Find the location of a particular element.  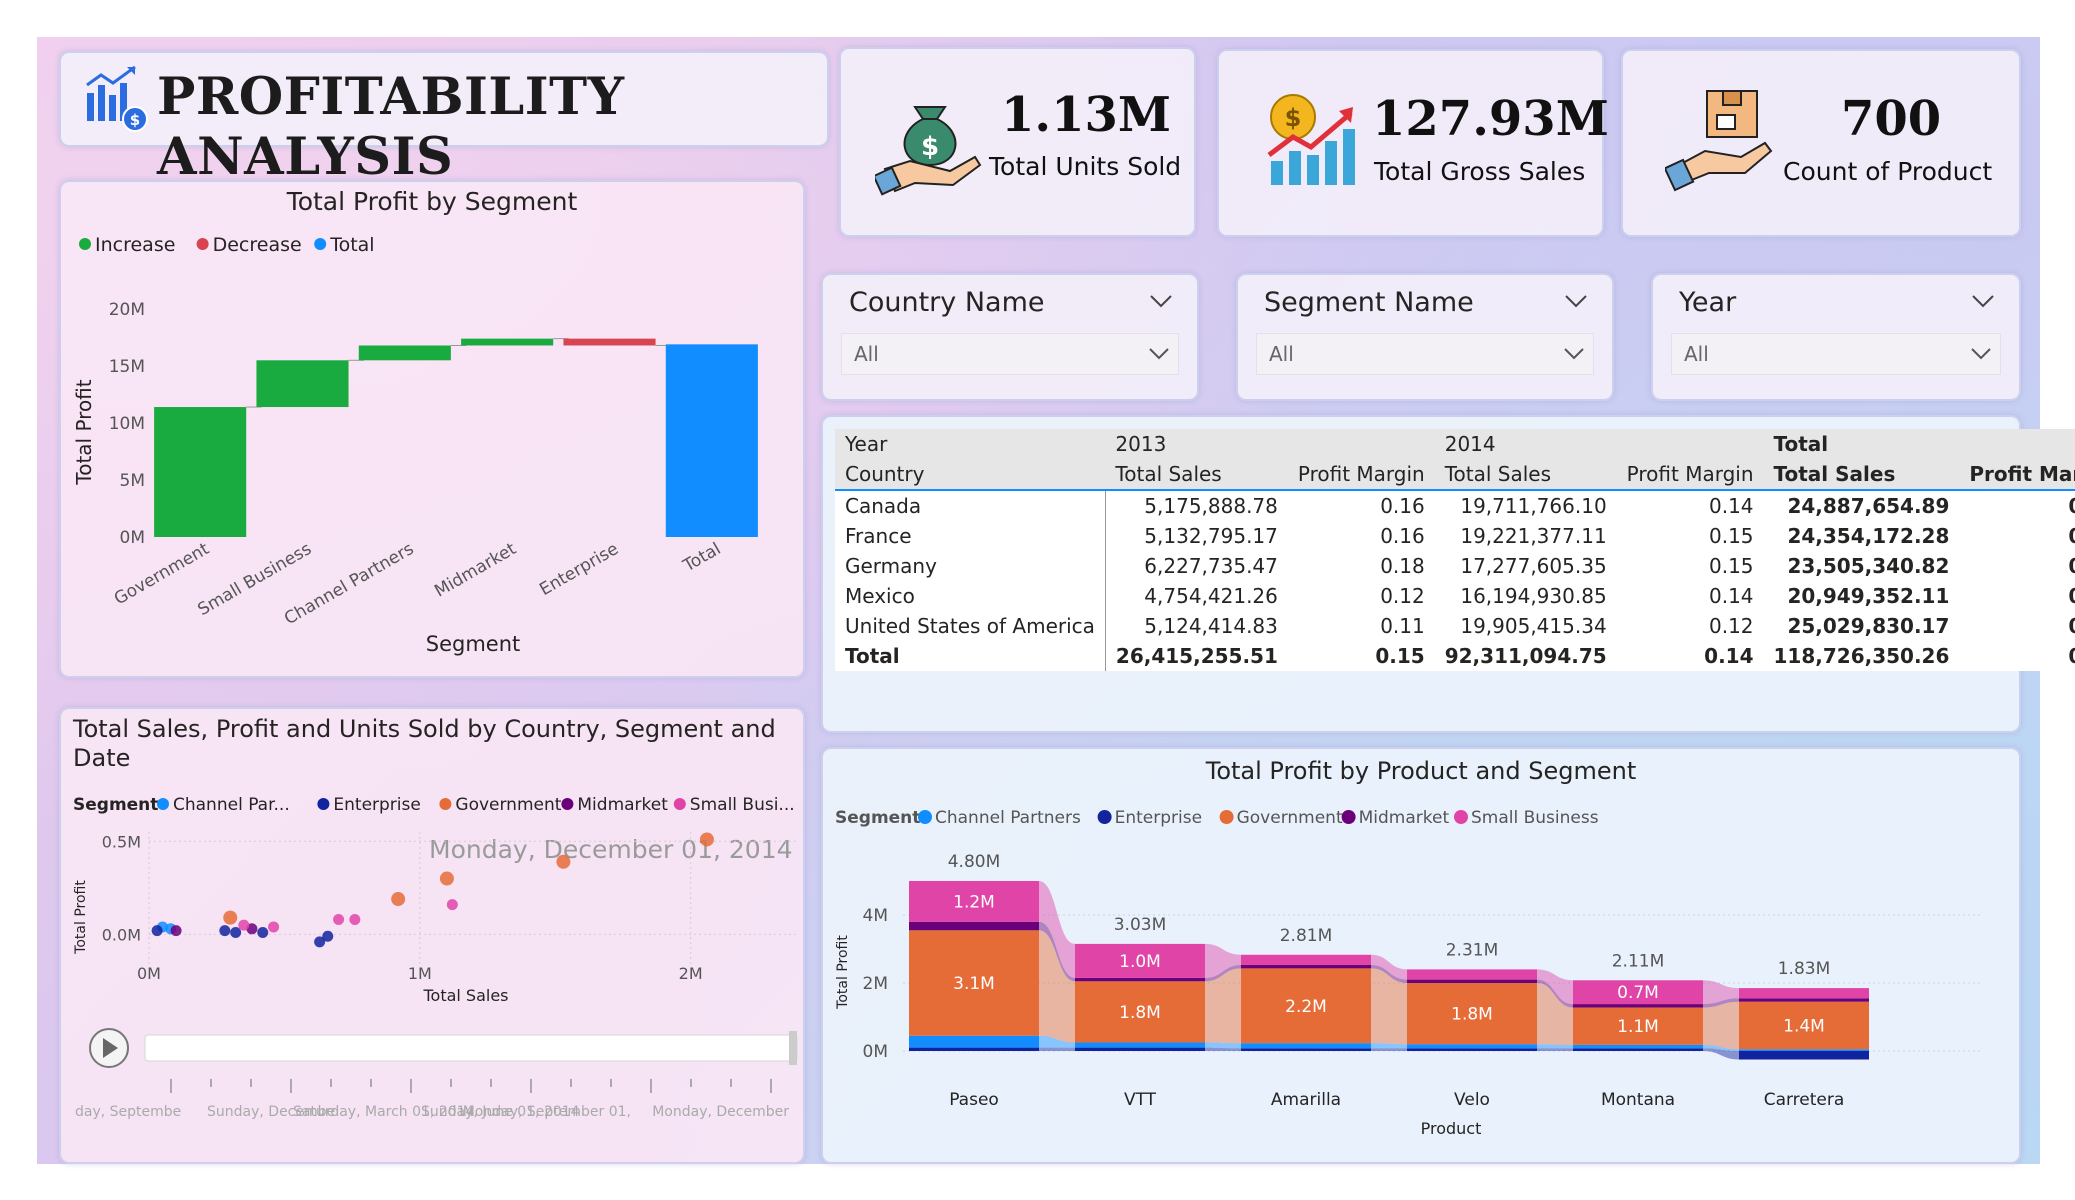

legend-label: Total is located at coordinates (351, 245).